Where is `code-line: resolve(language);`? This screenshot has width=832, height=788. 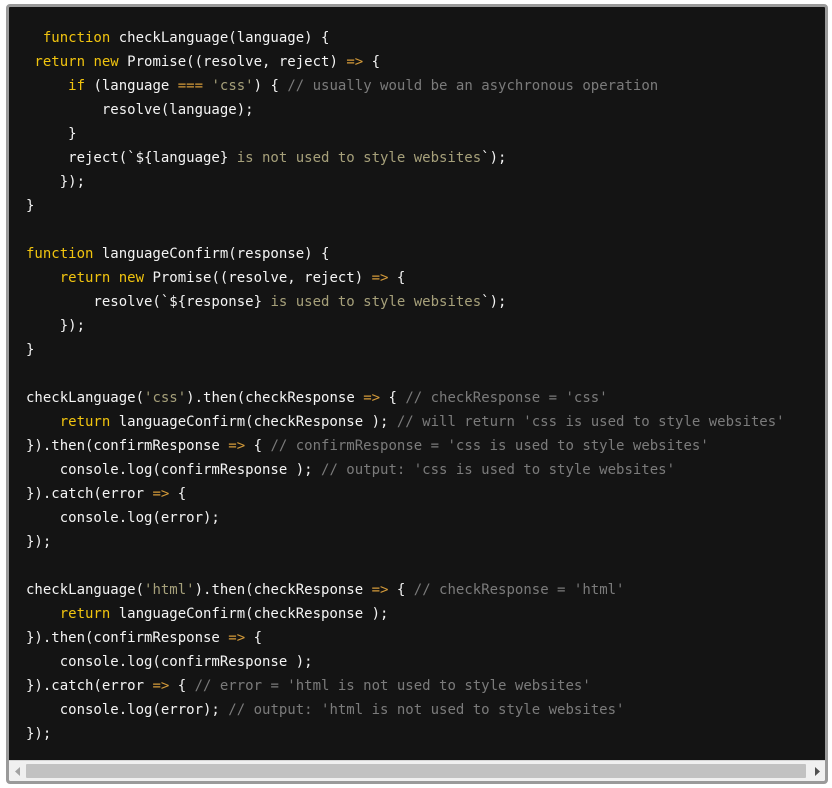
code-line: resolve(language); is located at coordinates (405, 110).